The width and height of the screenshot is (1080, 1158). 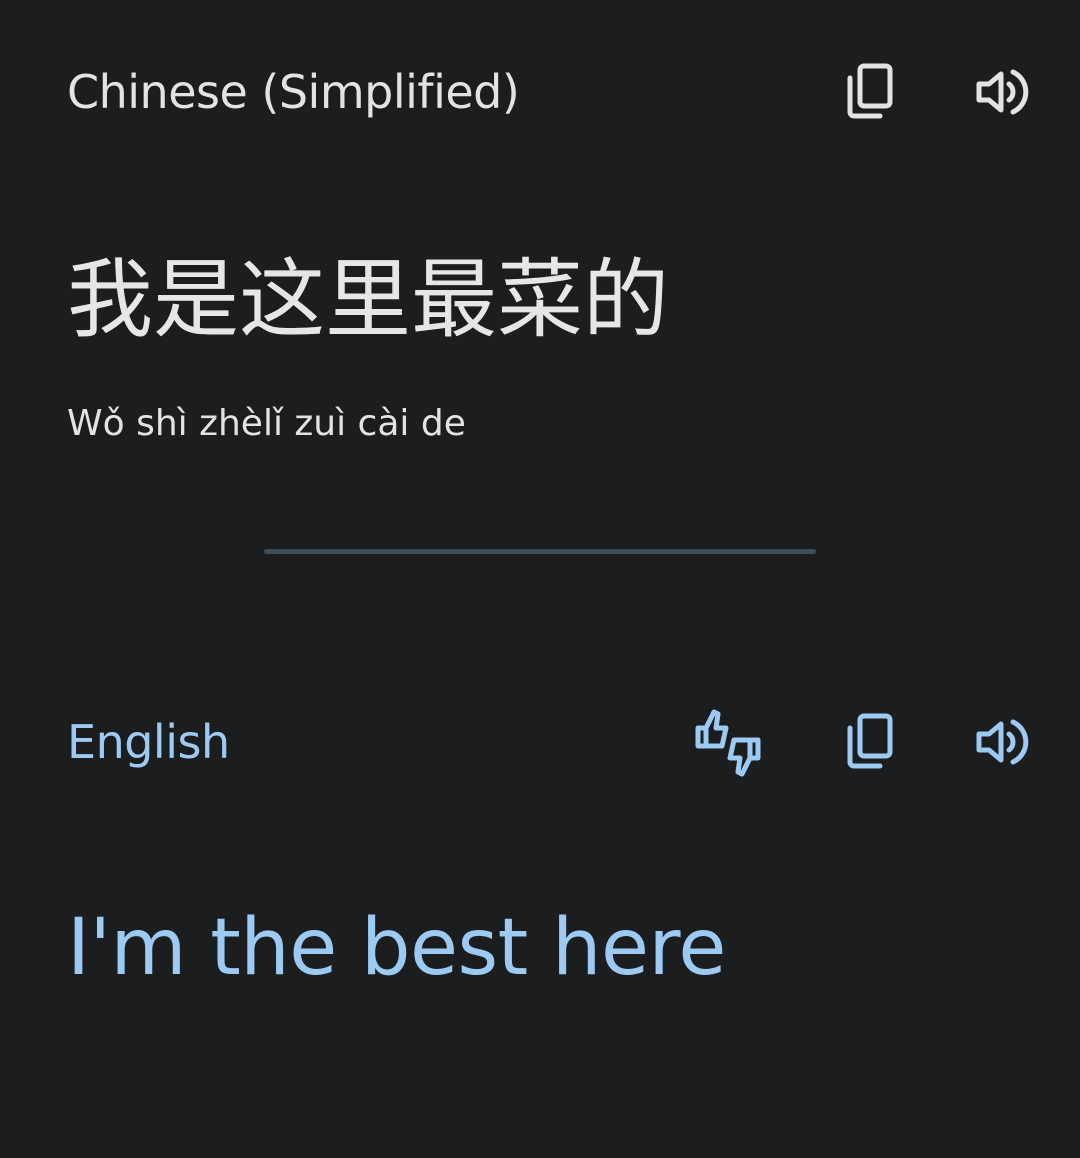 I want to click on feedback-icon, so click(x=728, y=743).